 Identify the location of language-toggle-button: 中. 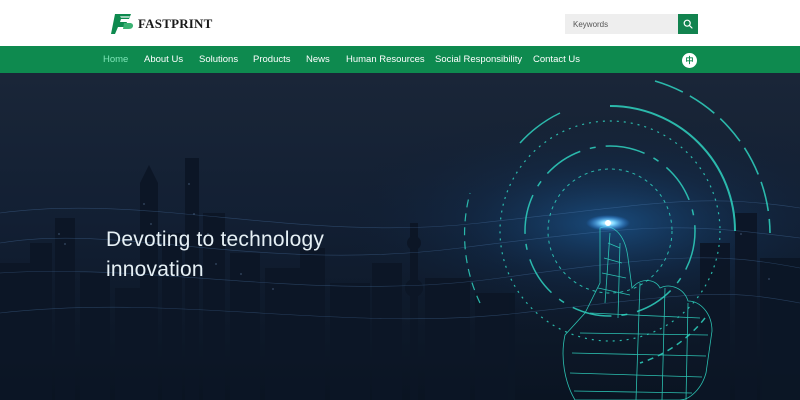
(689, 60).